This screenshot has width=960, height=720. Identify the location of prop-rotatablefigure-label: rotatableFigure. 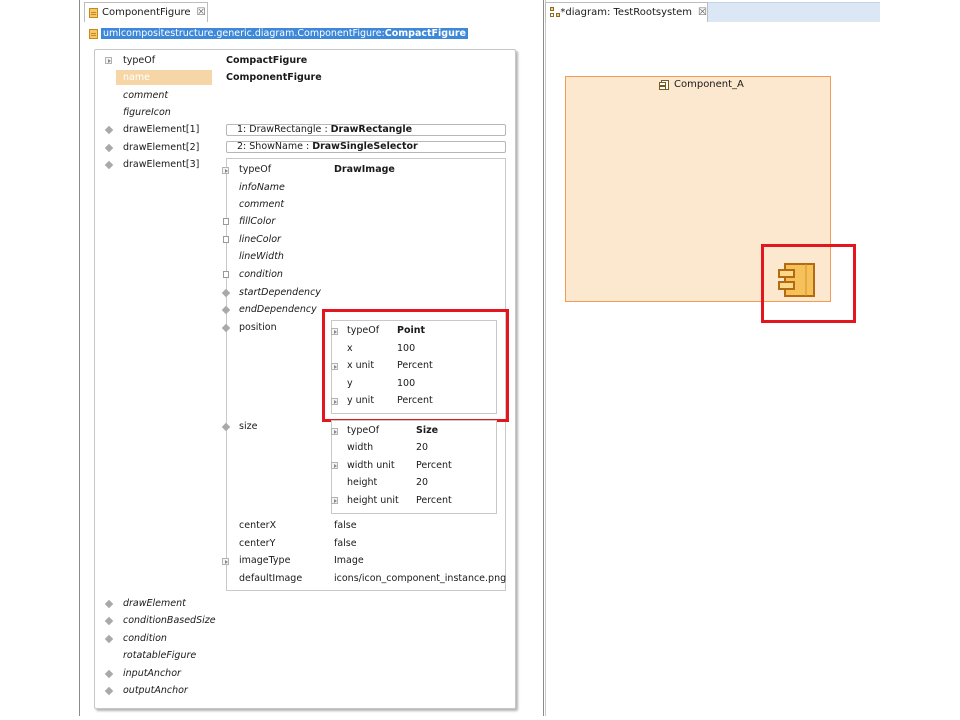
(159, 655).